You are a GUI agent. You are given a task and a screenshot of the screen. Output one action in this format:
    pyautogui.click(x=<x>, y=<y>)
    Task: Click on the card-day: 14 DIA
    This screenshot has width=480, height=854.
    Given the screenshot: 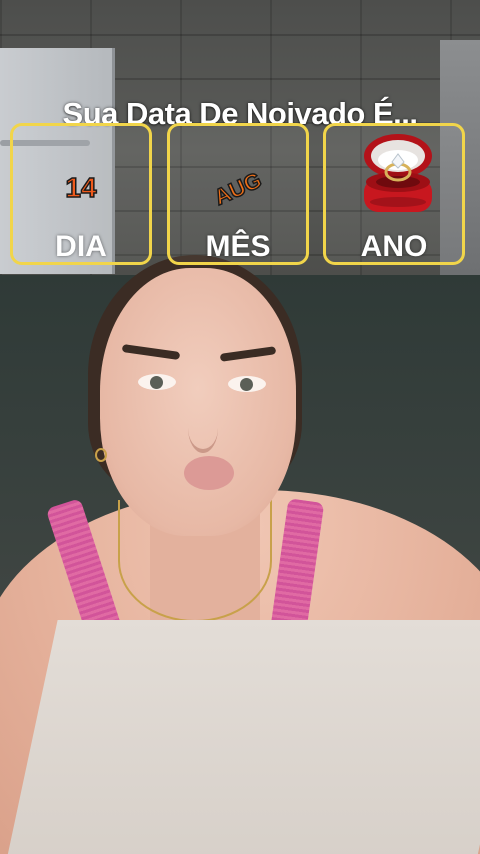 What is the action you would take?
    pyautogui.click(x=81, y=194)
    